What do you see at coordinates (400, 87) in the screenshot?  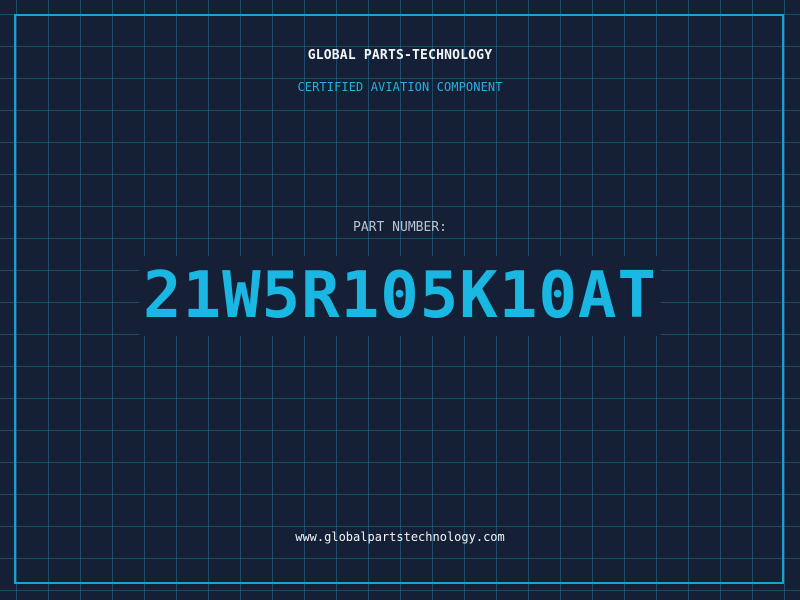 I see `certification-tagline: CERTIFIED AVIATION COMPONENT` at bounding box center [400, 87].